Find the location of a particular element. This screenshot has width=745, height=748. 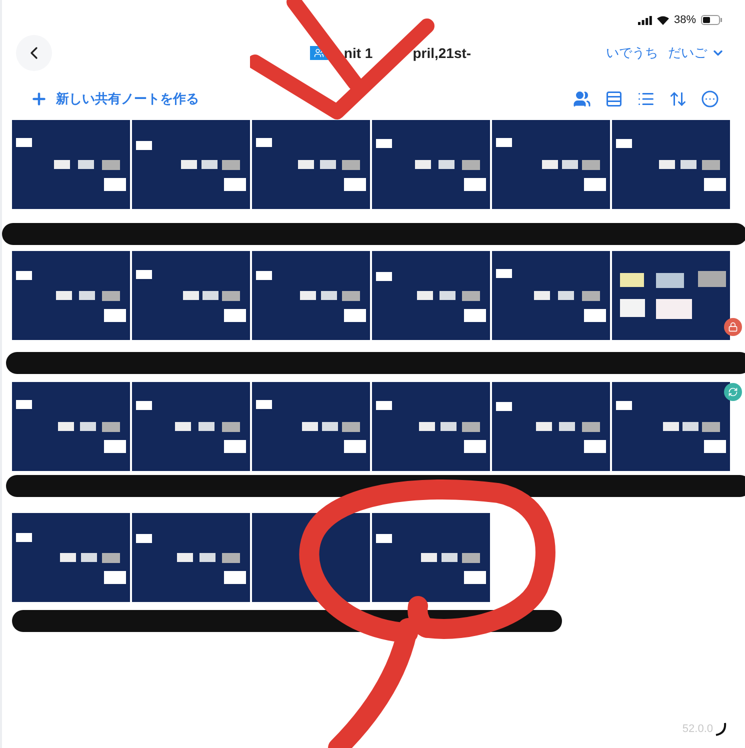

battery-icon is located at coordinates (712, 20).